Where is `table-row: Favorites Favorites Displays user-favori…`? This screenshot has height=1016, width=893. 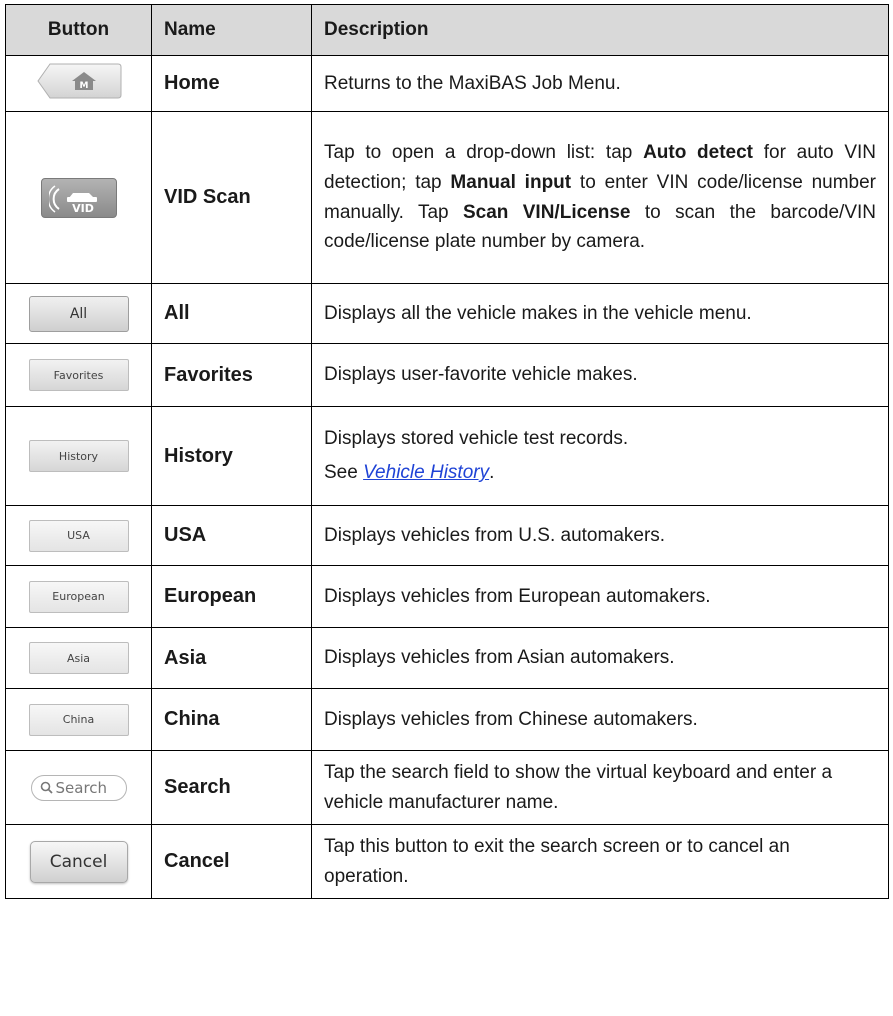
table-row: Favorites Favorites Displays user-favori… is located at coordinates (447, 375).